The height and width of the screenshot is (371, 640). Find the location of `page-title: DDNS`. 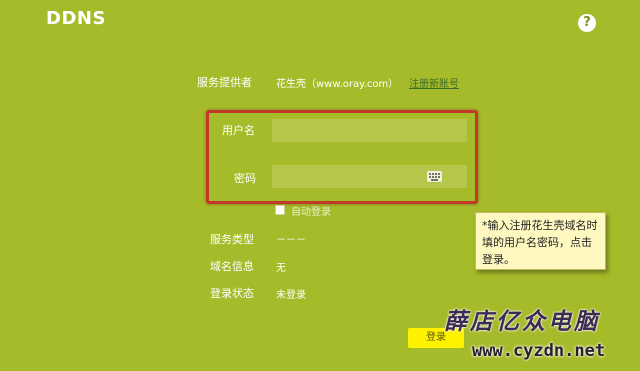

page-title: DDNS is located at coordinates (76, 18).